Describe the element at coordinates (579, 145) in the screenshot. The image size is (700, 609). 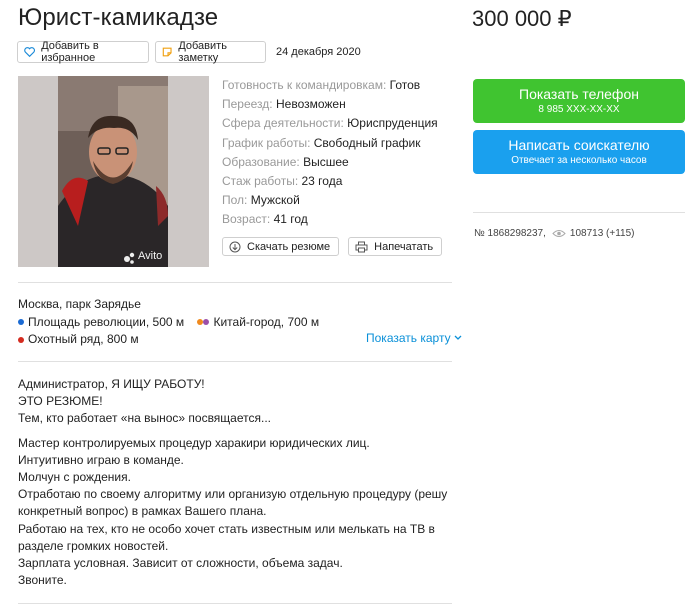
I see `write-label: Написать соискателю` at that location.